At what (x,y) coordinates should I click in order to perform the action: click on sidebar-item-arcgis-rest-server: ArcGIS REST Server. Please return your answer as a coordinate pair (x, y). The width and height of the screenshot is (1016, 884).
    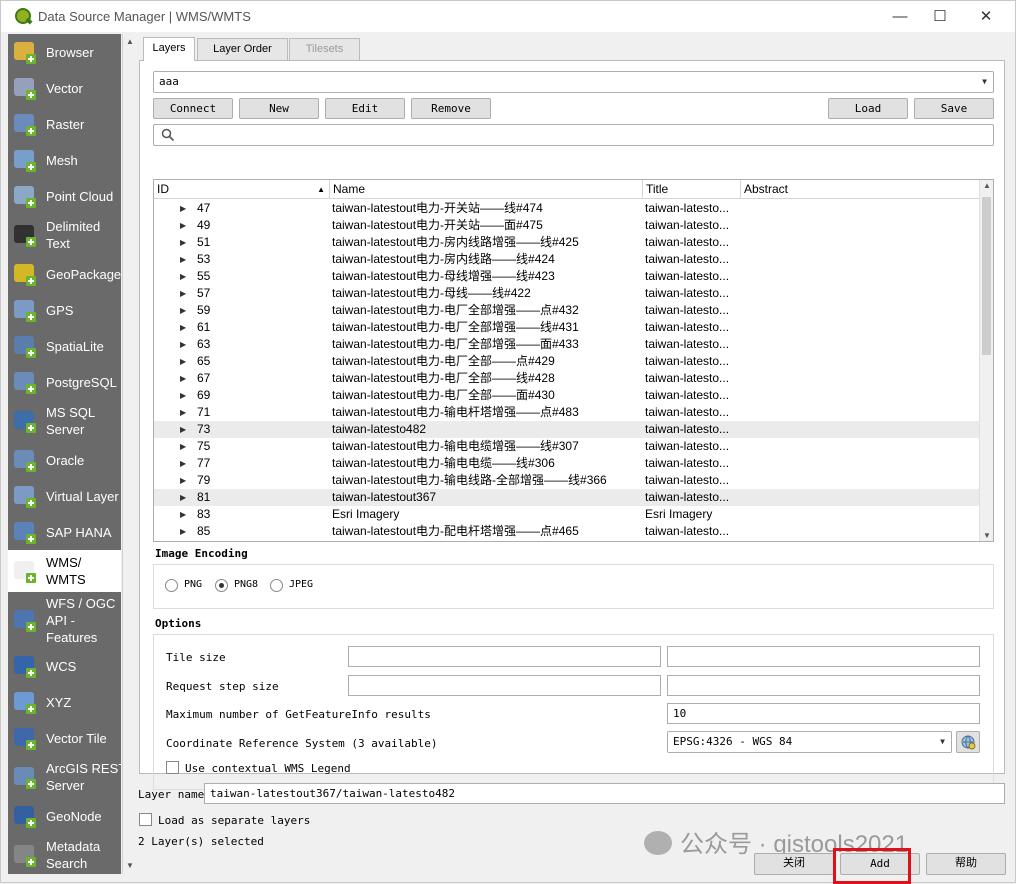
    Looking at the image, I should click on (64, 777).